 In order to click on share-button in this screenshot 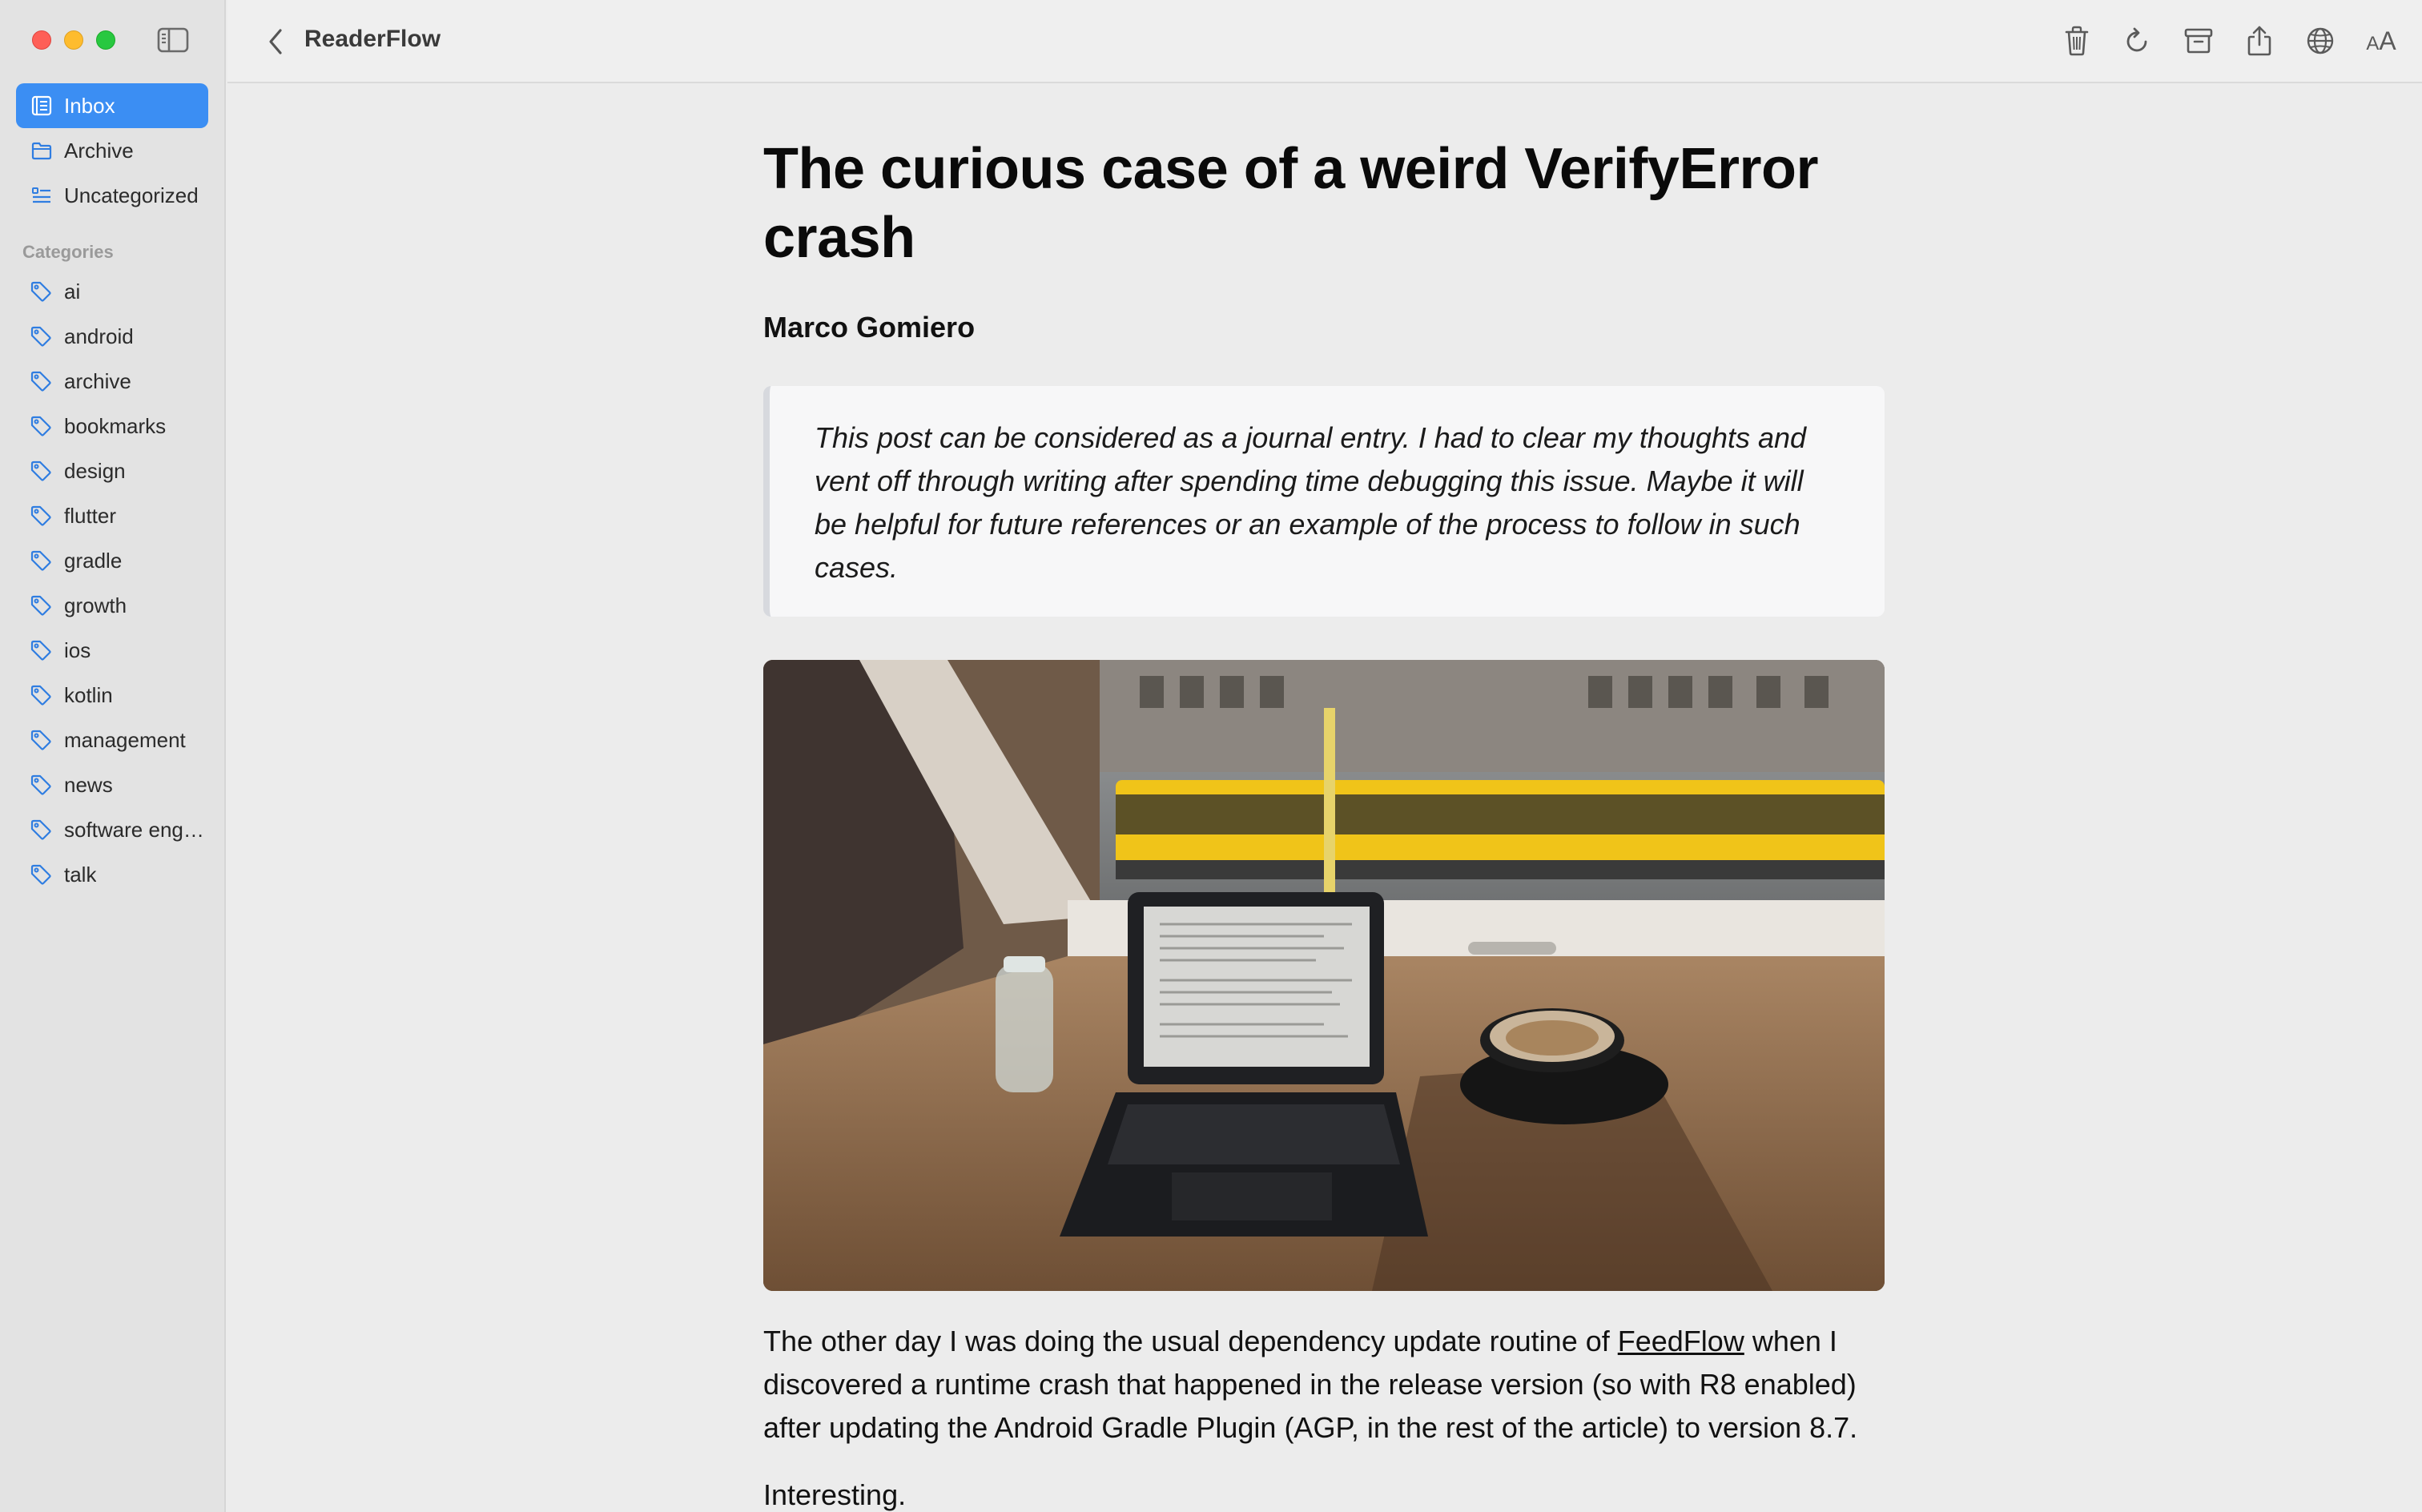, I will do `click(2259, 40)`.